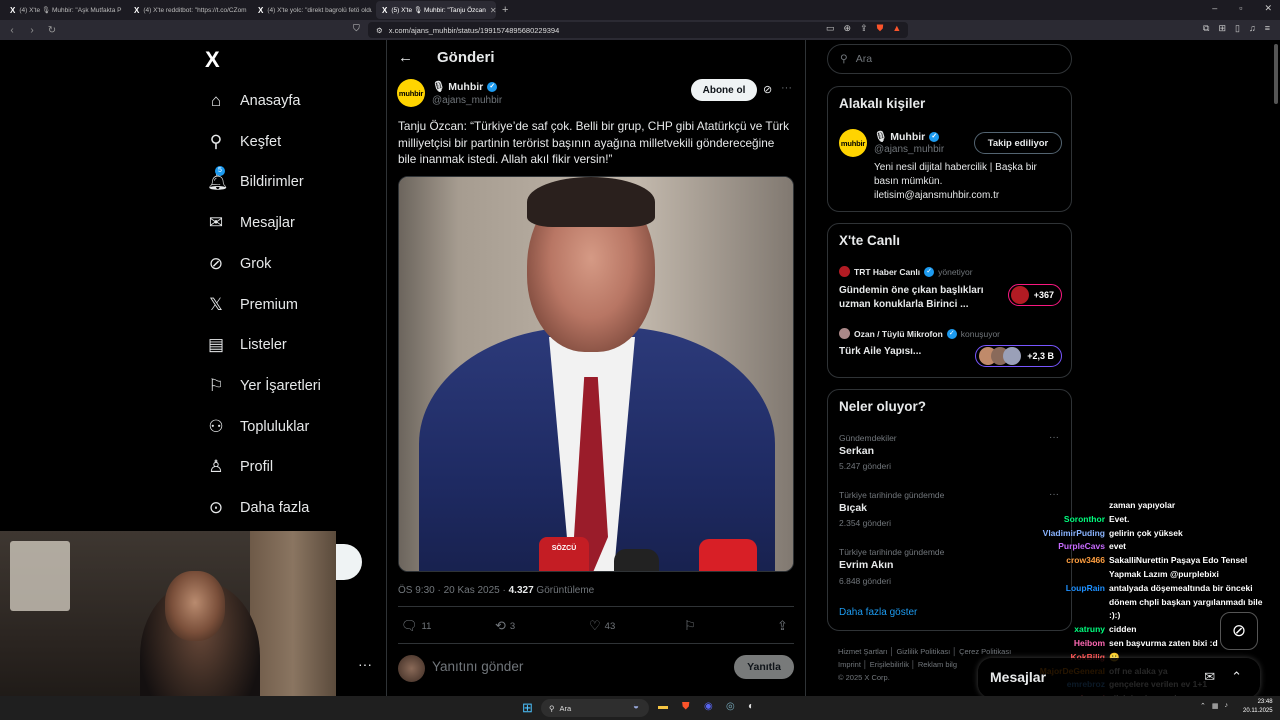 The width and height of the screenshot is (1280, 720). Describe the element at coordinates (878, 612) in the screenshot. I see `show-more-link: Daha fazla göster` at that location.